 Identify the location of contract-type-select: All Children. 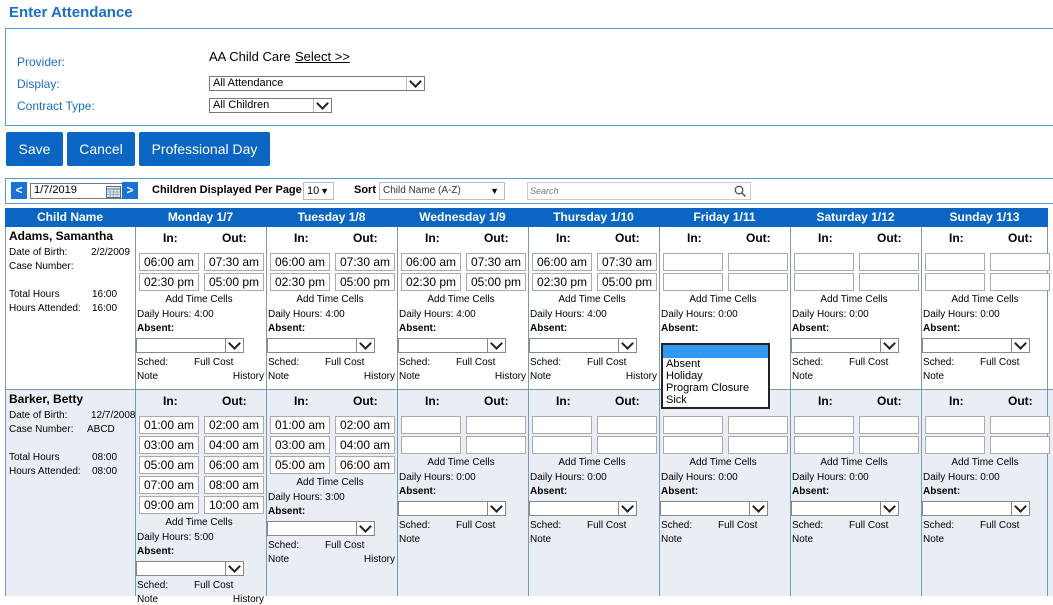
(270, 105).